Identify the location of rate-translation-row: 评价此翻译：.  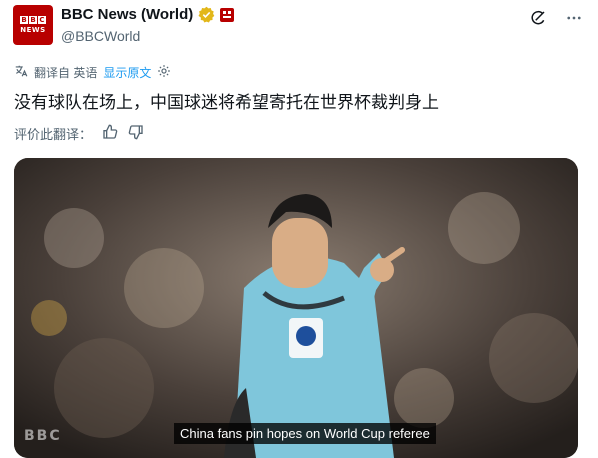
(79, 133).